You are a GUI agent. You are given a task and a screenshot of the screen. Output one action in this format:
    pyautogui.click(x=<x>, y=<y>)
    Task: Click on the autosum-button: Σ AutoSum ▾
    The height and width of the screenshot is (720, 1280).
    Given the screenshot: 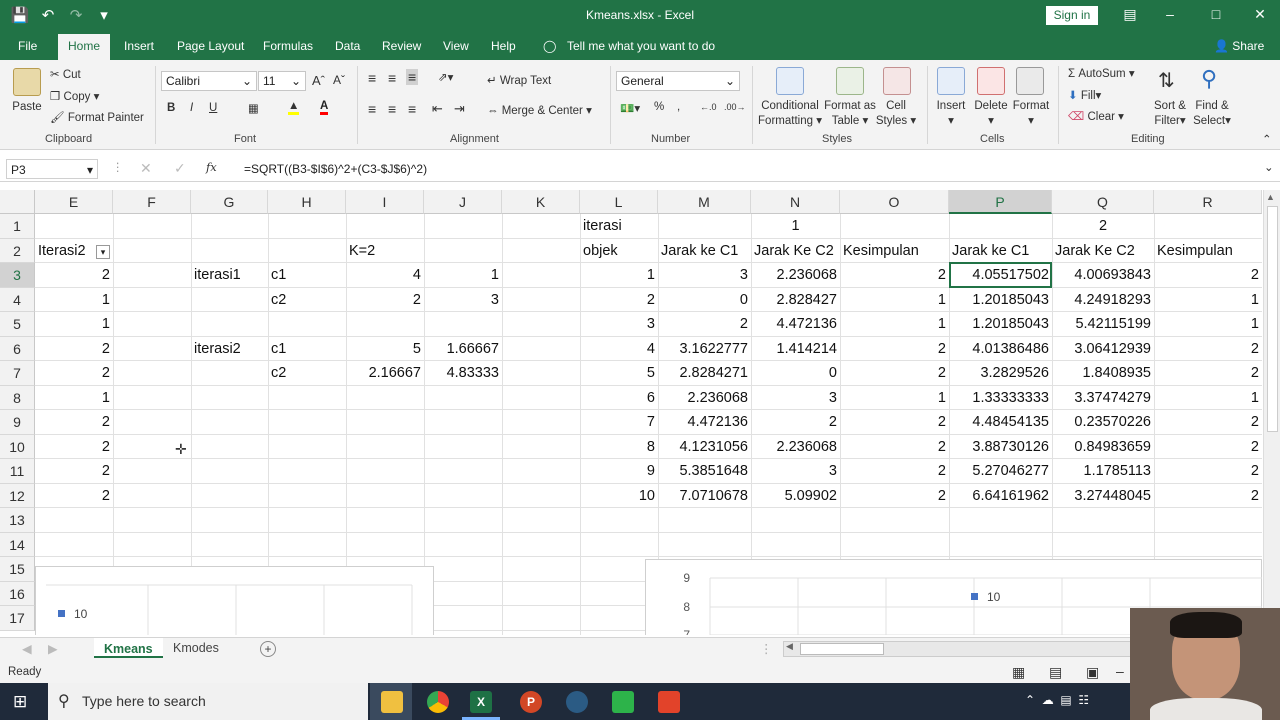 What is the action you would take?
    pyautogui.click(x=1101, y=73)
    